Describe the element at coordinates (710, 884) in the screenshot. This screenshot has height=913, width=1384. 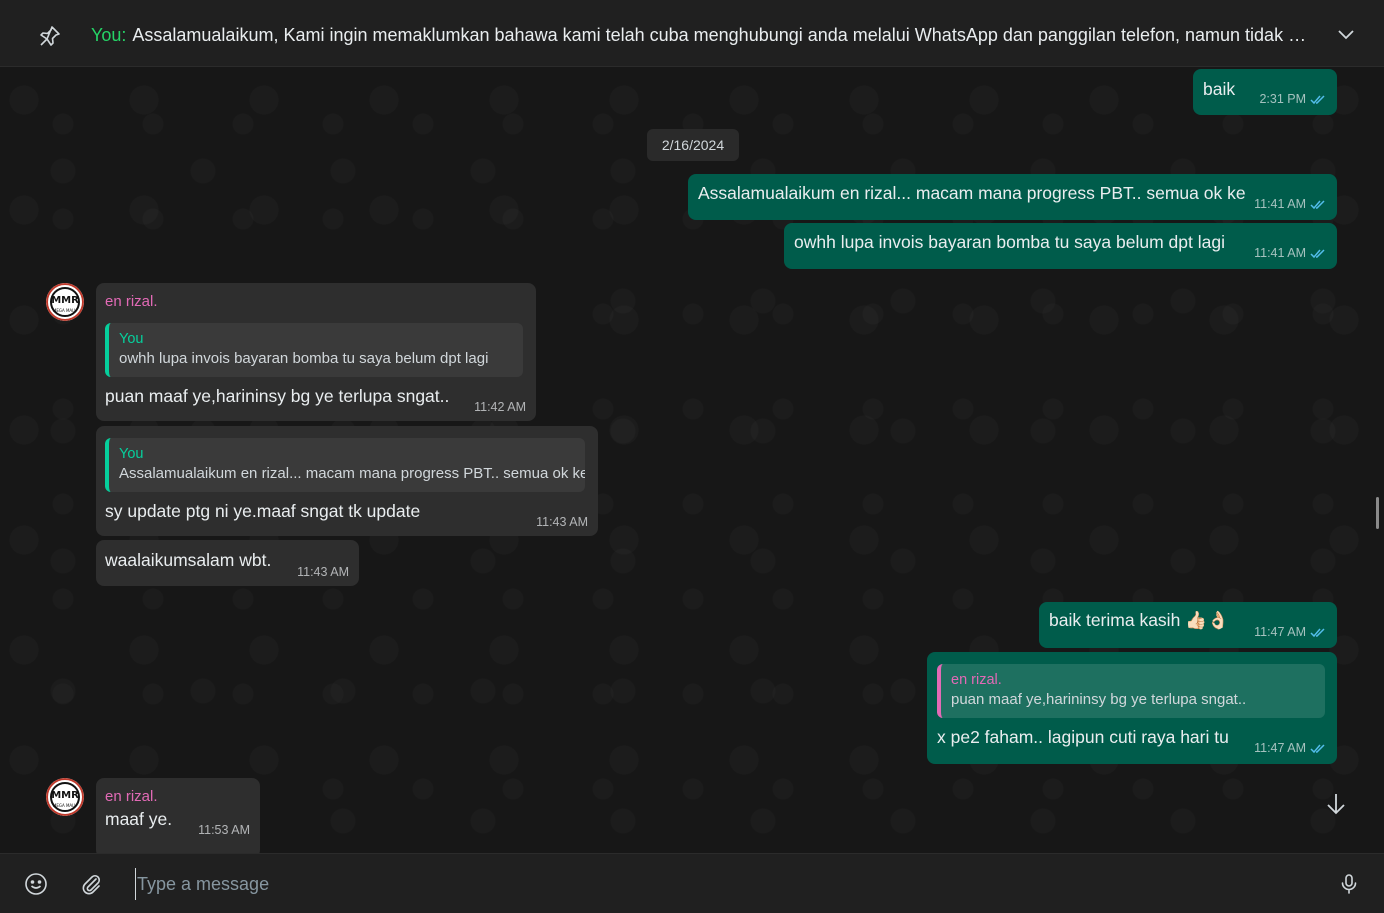
I see `message-input` at that location.